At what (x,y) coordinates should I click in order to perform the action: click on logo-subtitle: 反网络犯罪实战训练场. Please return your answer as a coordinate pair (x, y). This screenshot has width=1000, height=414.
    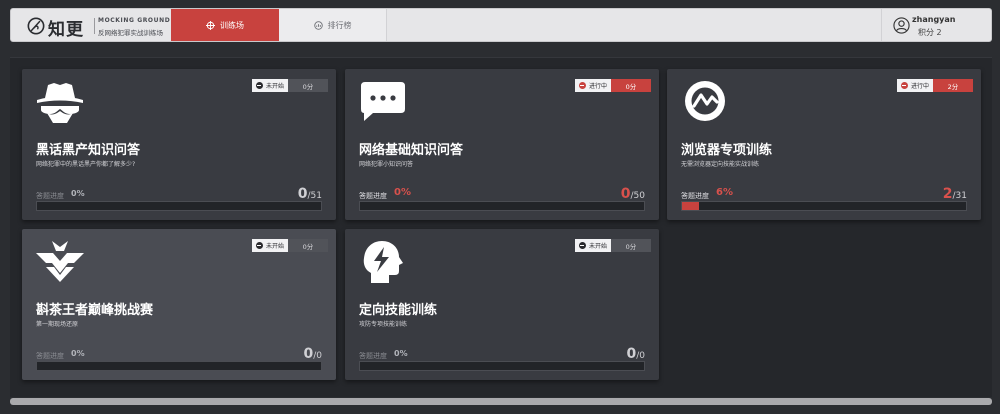
    Looking at the image, I should click on (130, 33).